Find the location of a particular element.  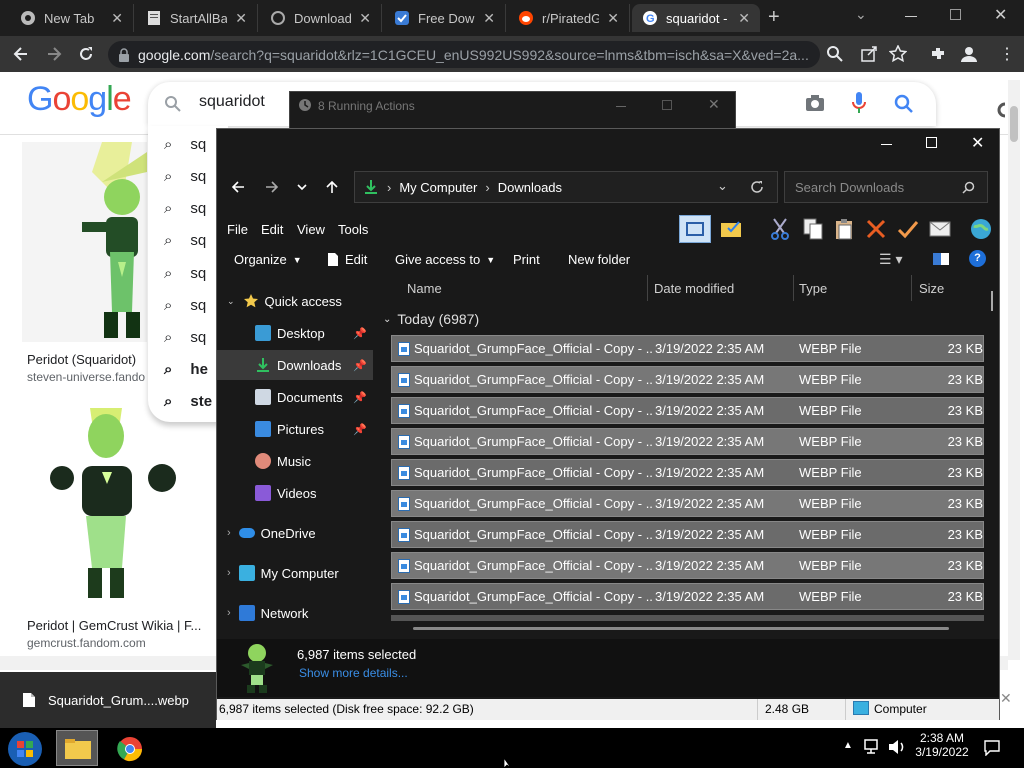

cut-icon is located at coordinates (780, 229).